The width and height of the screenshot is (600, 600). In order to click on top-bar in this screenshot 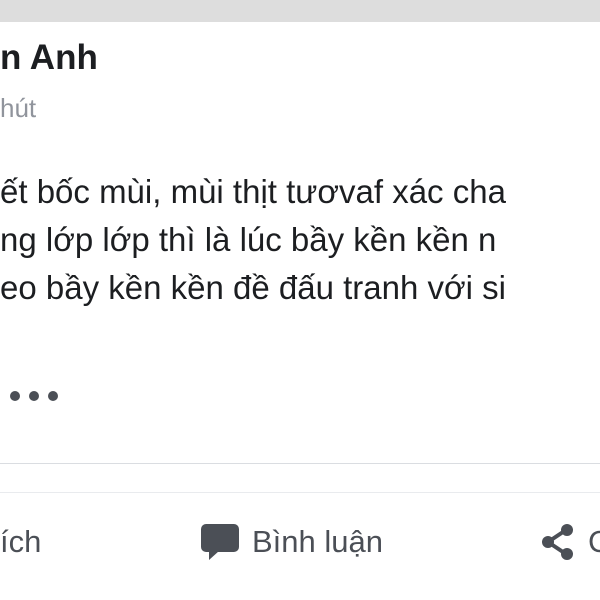, I will do `click(300, 11)`.